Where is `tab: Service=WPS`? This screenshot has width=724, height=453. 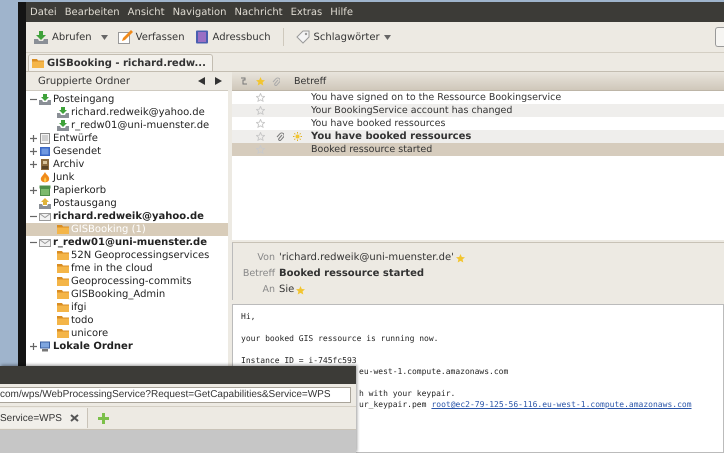 tab: Service=WPS is located at coordinates (44, 418).